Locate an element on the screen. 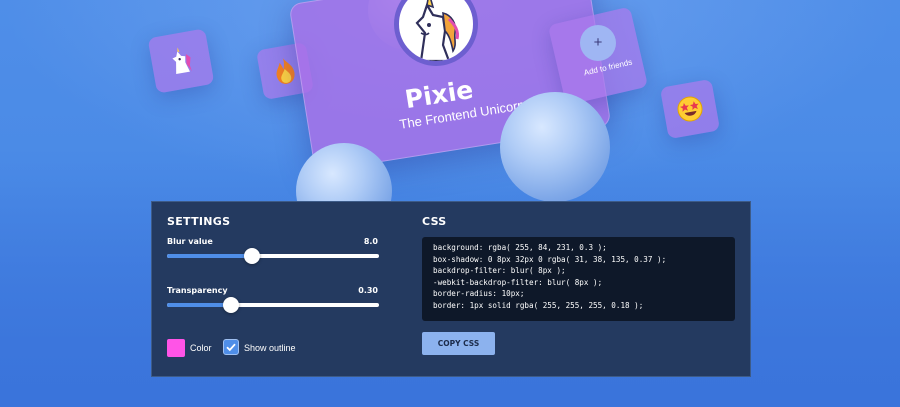 The height and width of the screenshot is (407, 900). unicorn-emoji-tile is located at coordinates (181, 61).